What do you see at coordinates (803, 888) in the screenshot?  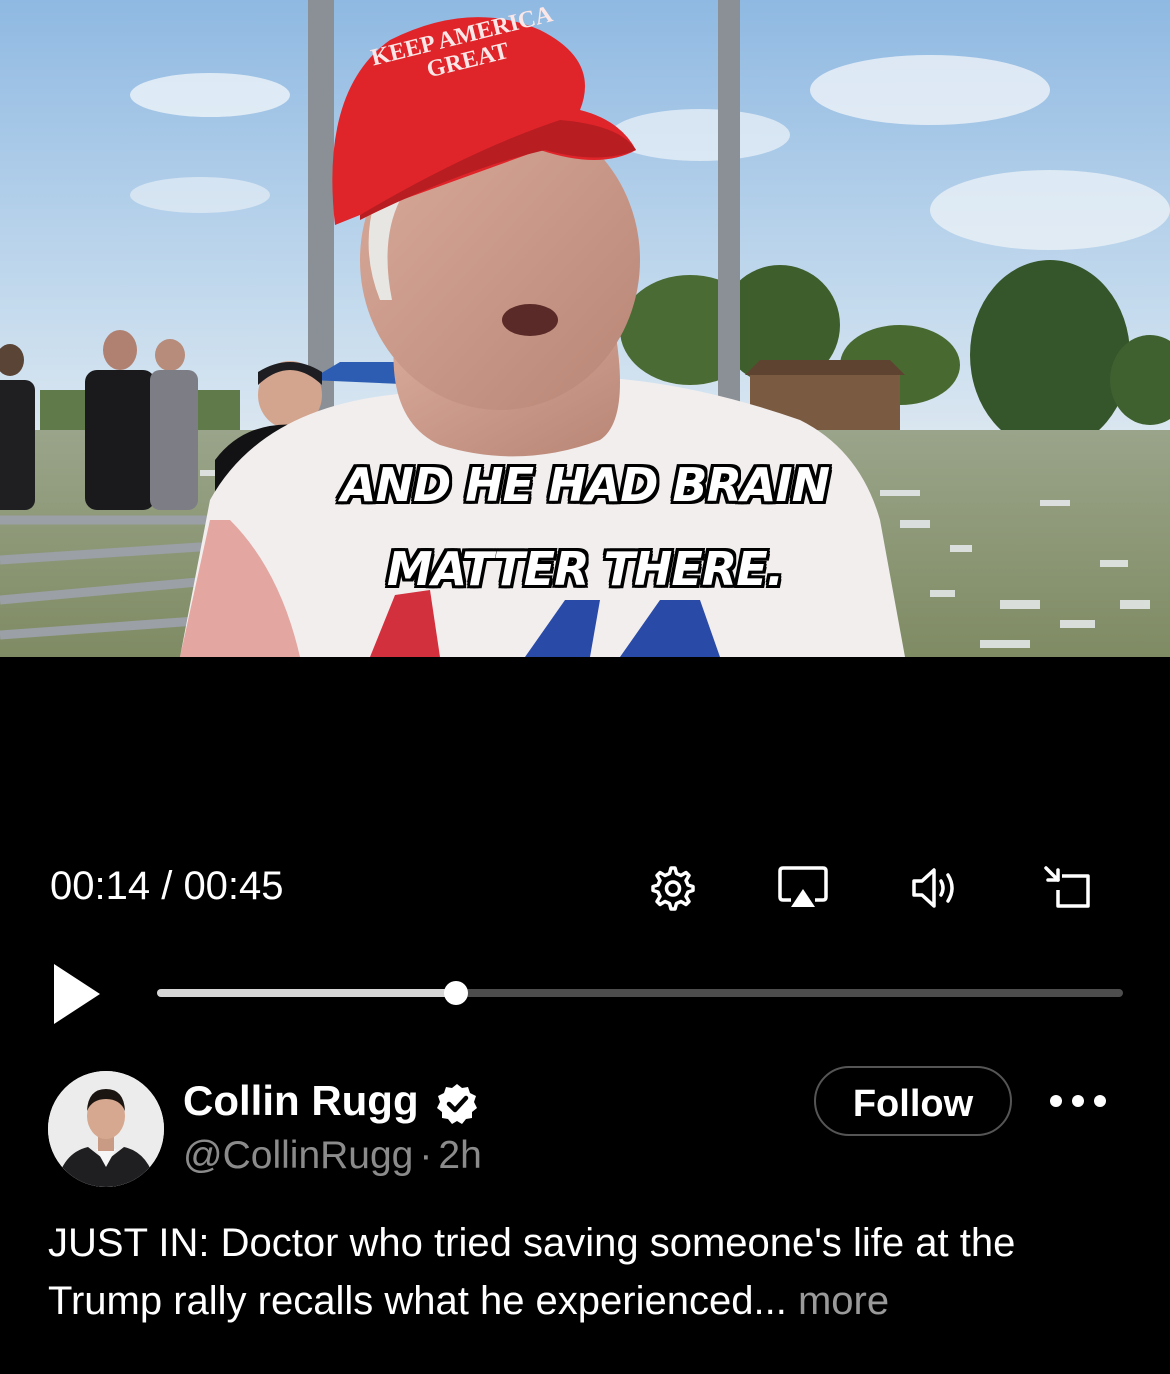 I see `airplay-icon` at bounding box center [803, 888].